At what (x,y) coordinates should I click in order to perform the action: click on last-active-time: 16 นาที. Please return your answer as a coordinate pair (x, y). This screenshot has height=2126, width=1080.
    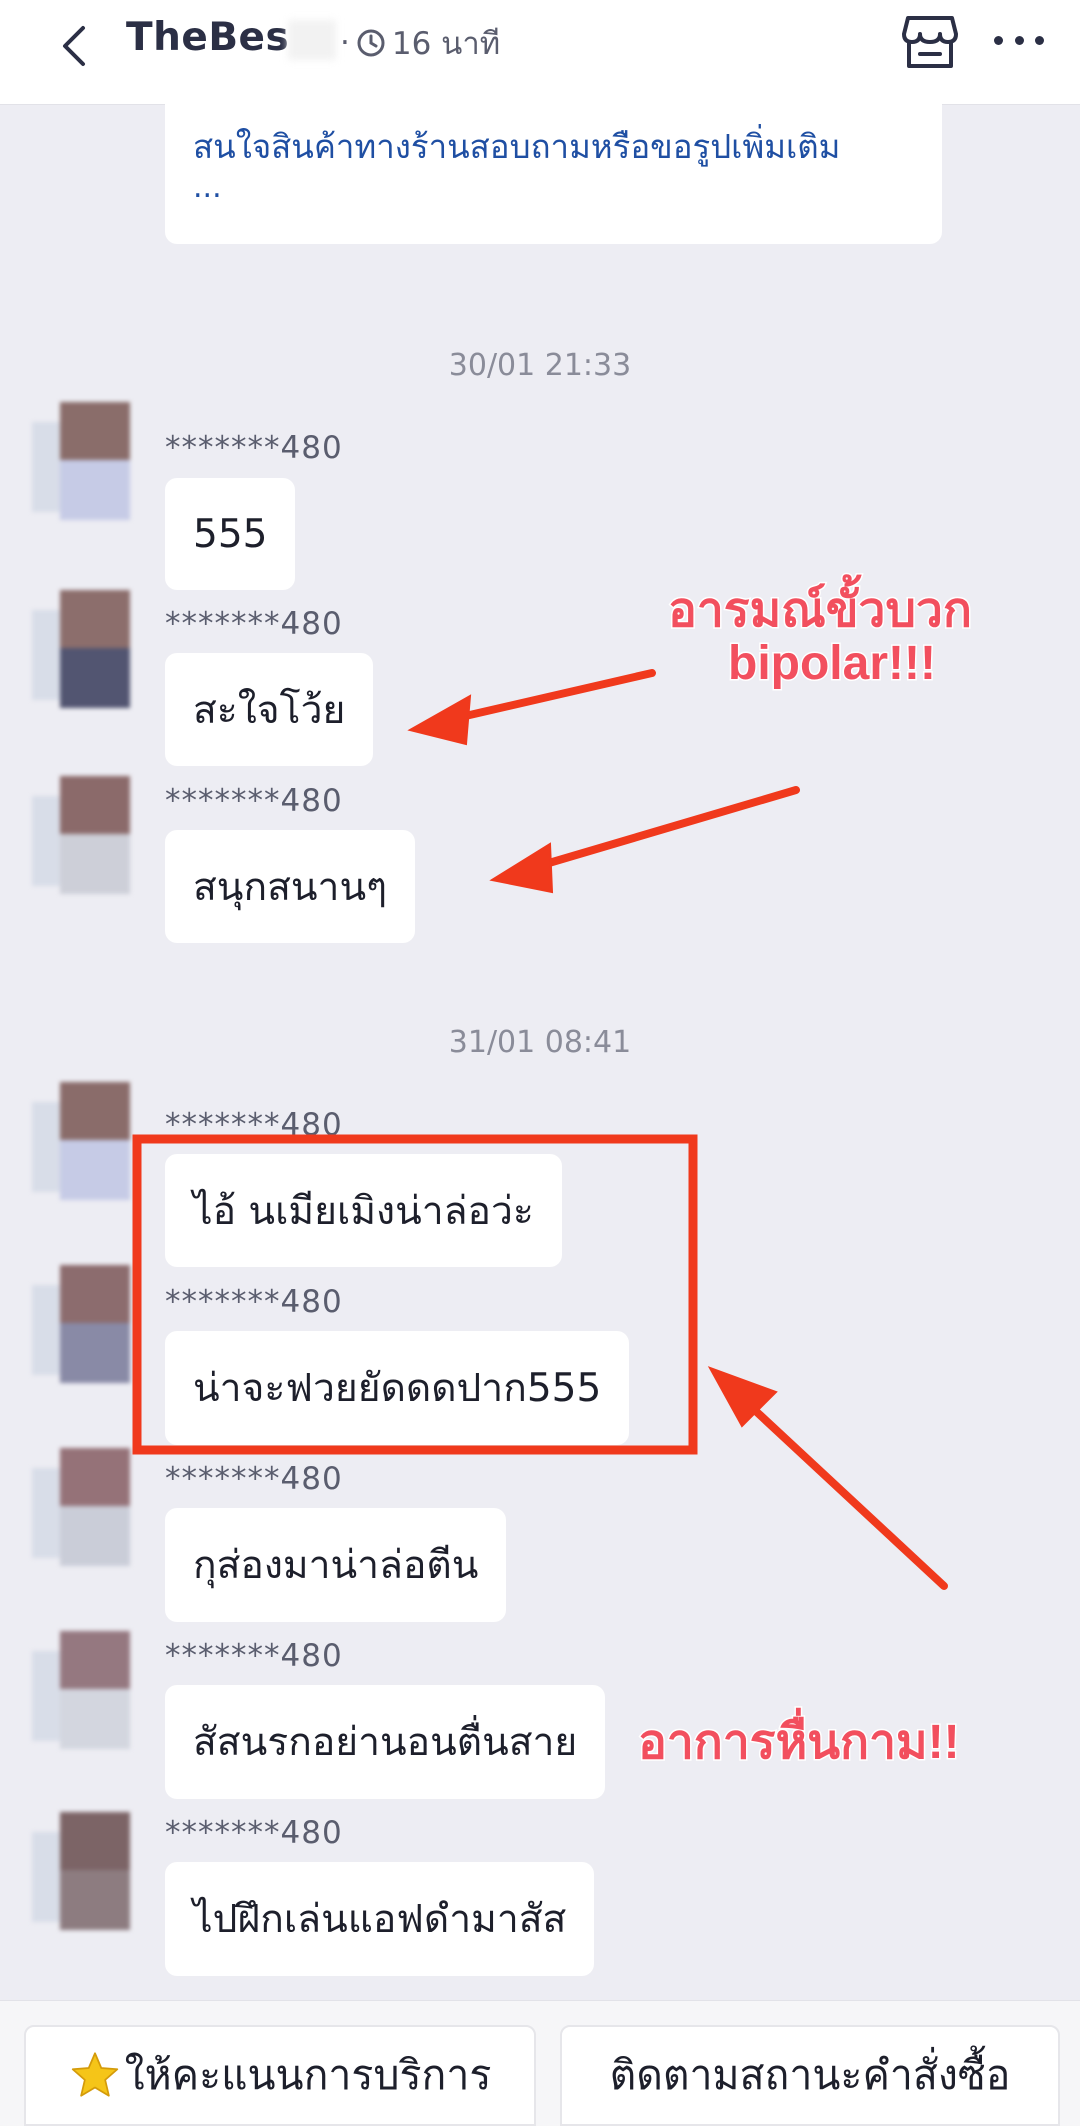
    Looking at the image, I should click on (446, 44).